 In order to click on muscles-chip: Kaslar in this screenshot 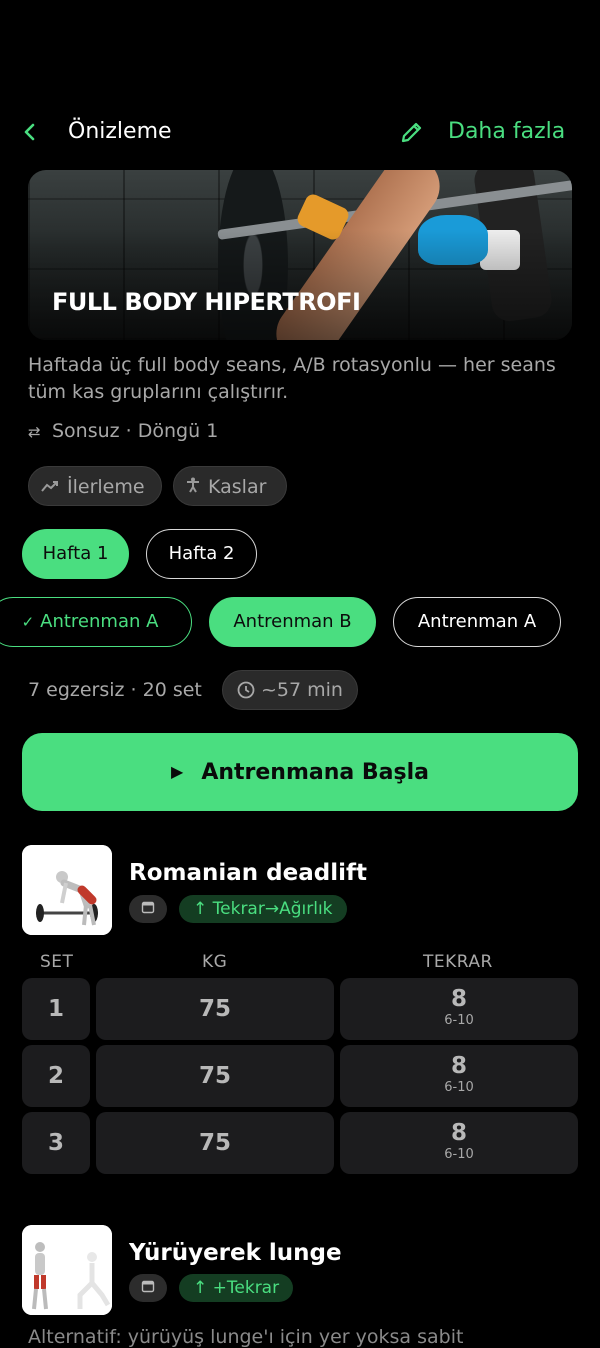, I will do `click(230, 486)`.